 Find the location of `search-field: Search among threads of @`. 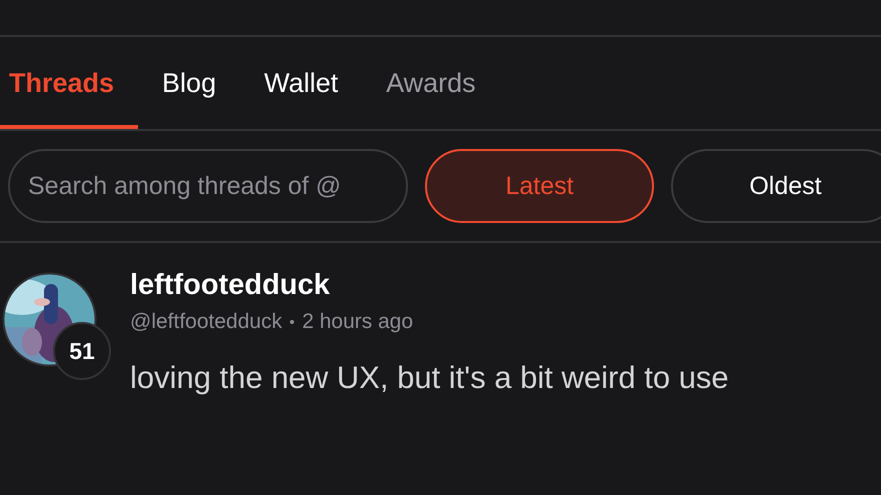

search-field: Search among threads of @ is located at coordinates (208, 186).